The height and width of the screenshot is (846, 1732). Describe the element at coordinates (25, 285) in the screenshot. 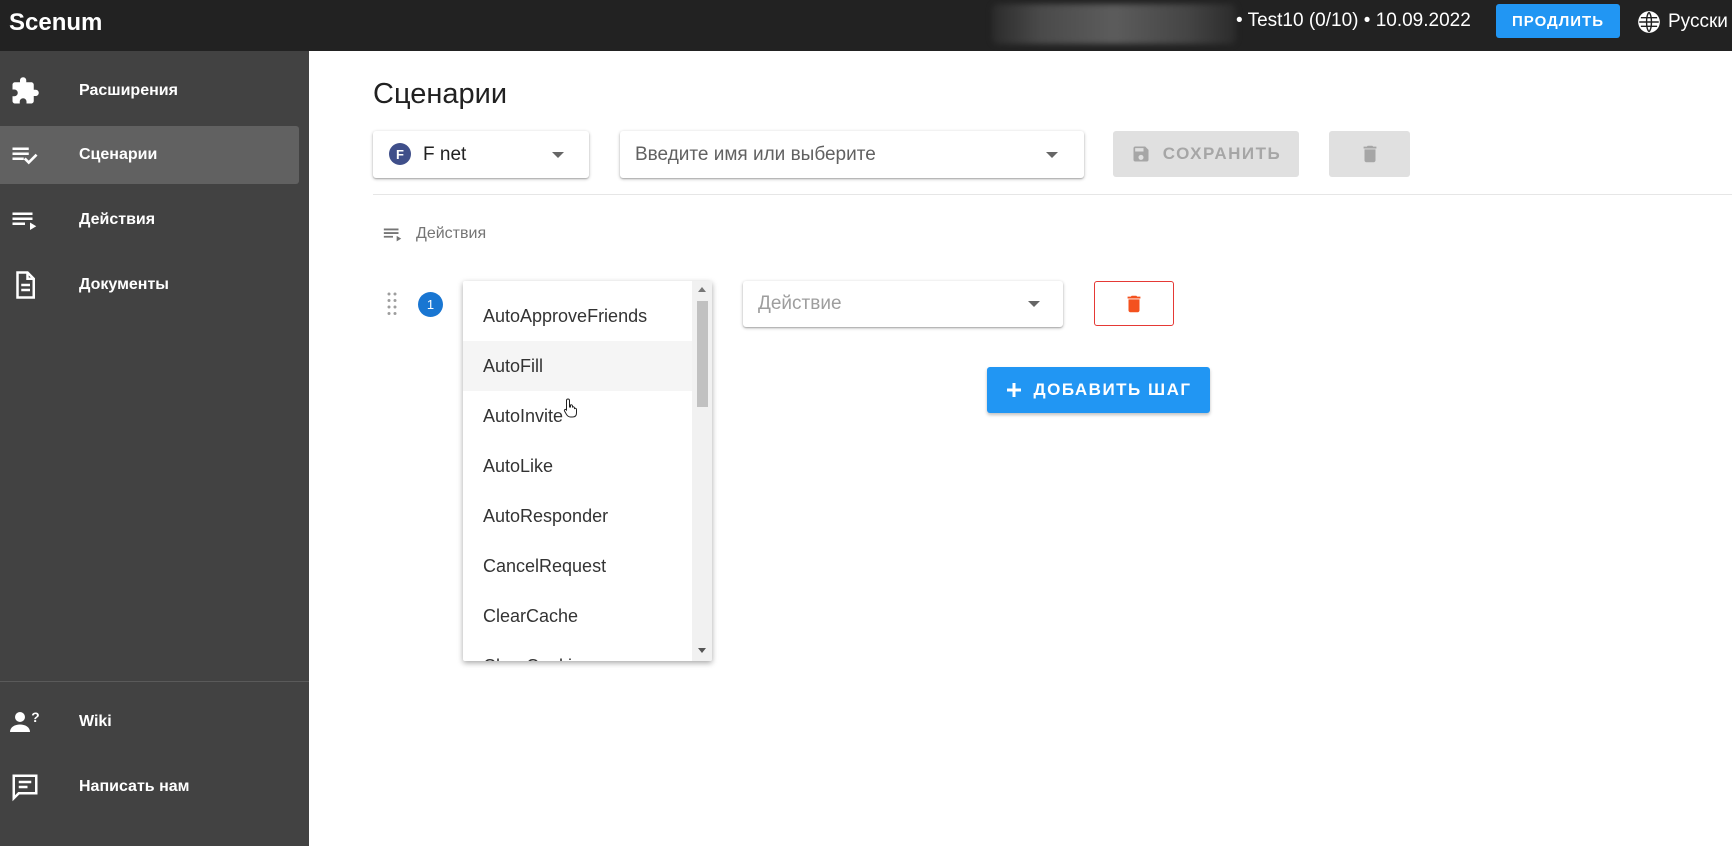

I see `document-icon` at that location.